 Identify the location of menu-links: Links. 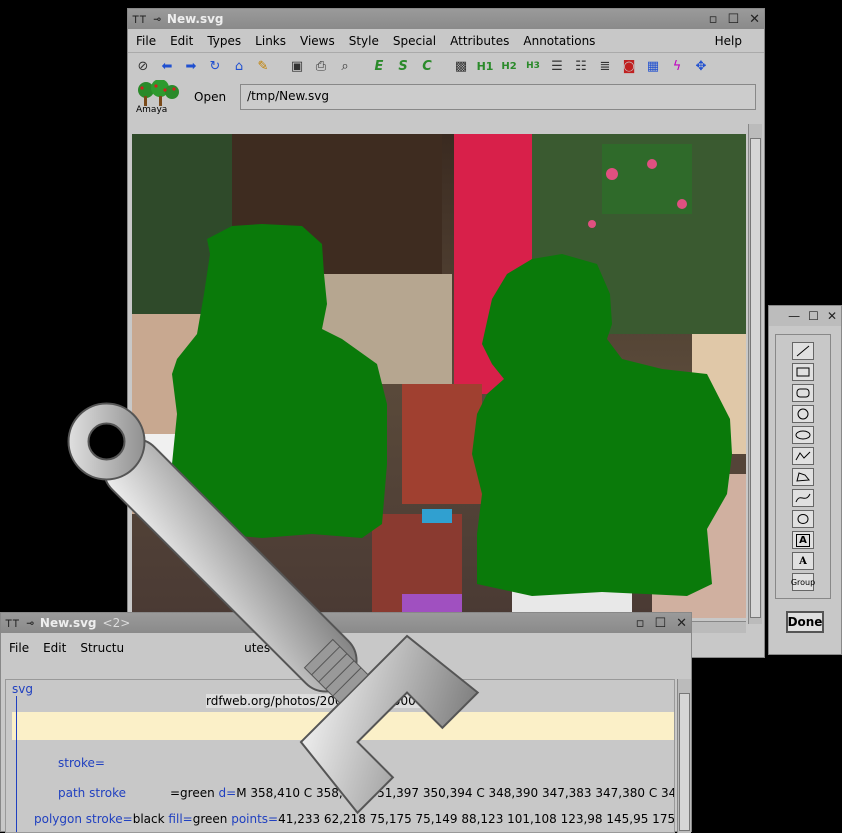
(270, 41).